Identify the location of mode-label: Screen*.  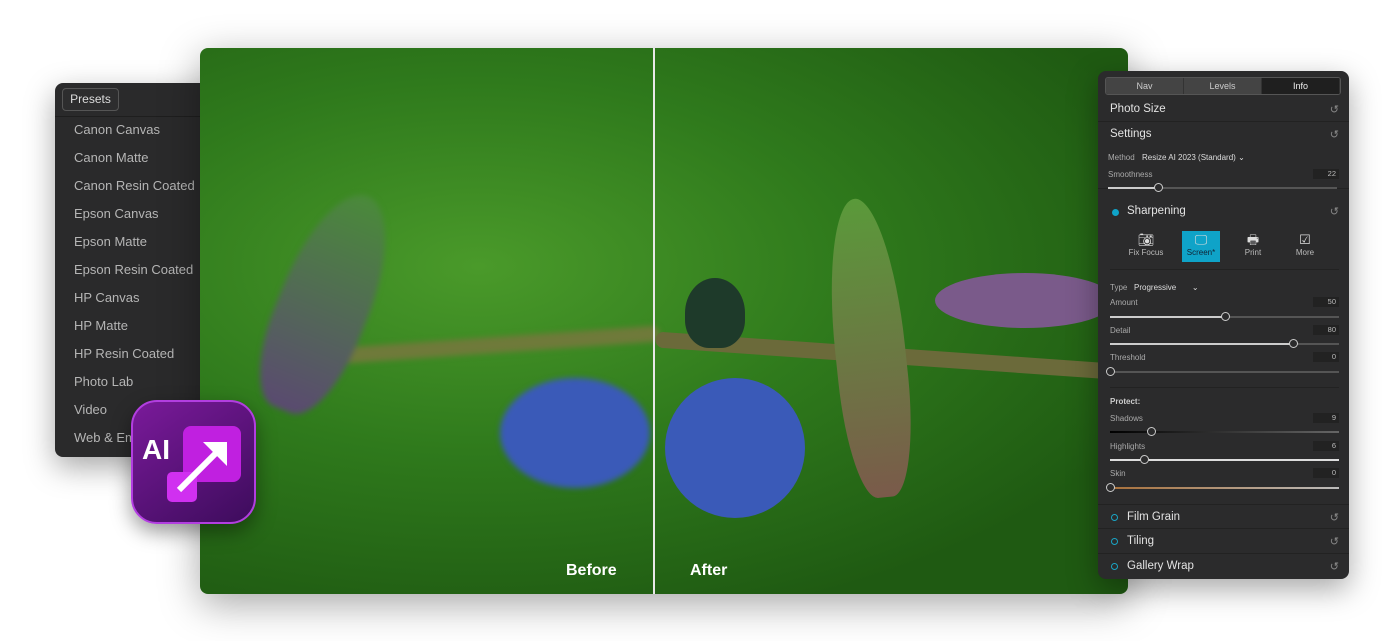
(1201, 252).